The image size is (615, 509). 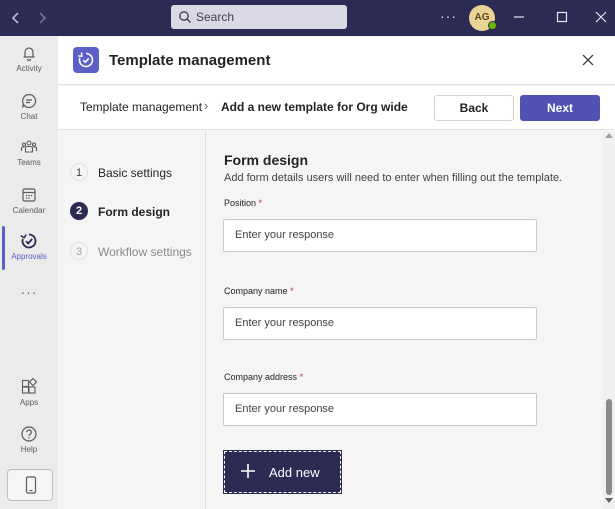 I want to click on rail-item-help: Help, so click(x=29, y=448).